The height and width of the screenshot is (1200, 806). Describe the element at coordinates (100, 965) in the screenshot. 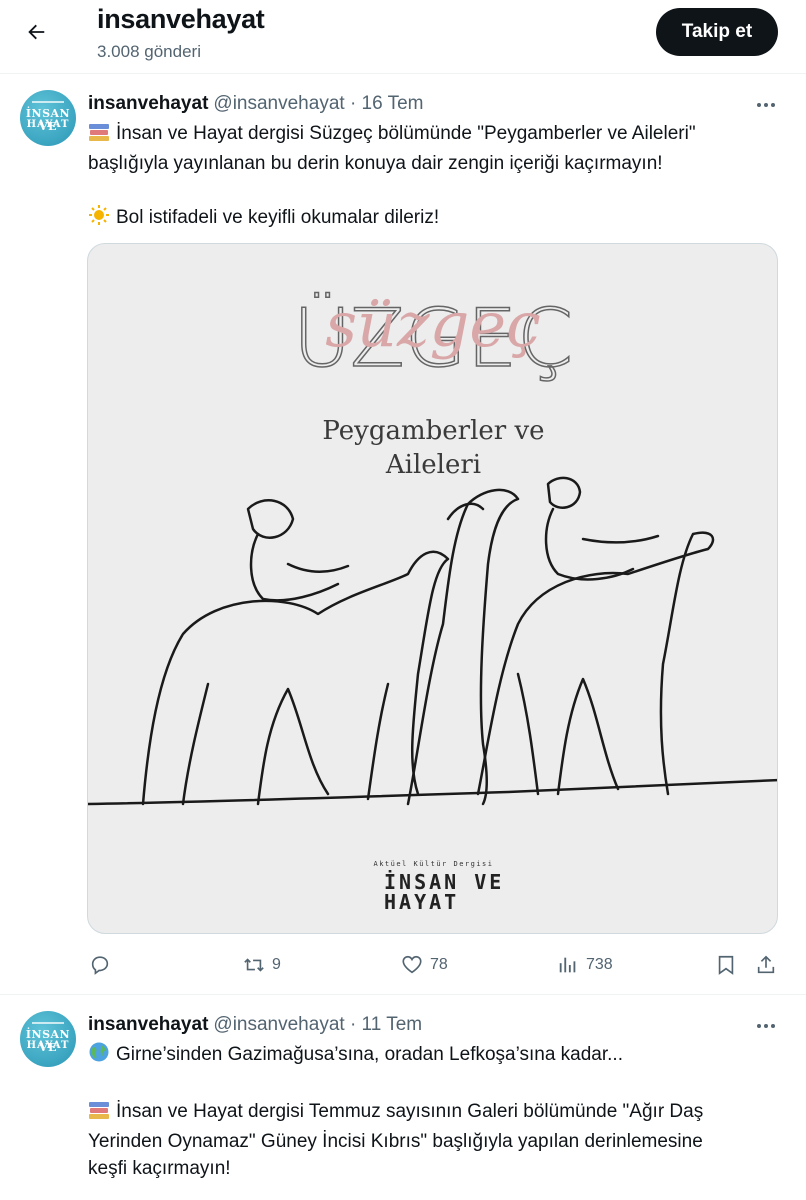

I see `reply-icon` at that location.